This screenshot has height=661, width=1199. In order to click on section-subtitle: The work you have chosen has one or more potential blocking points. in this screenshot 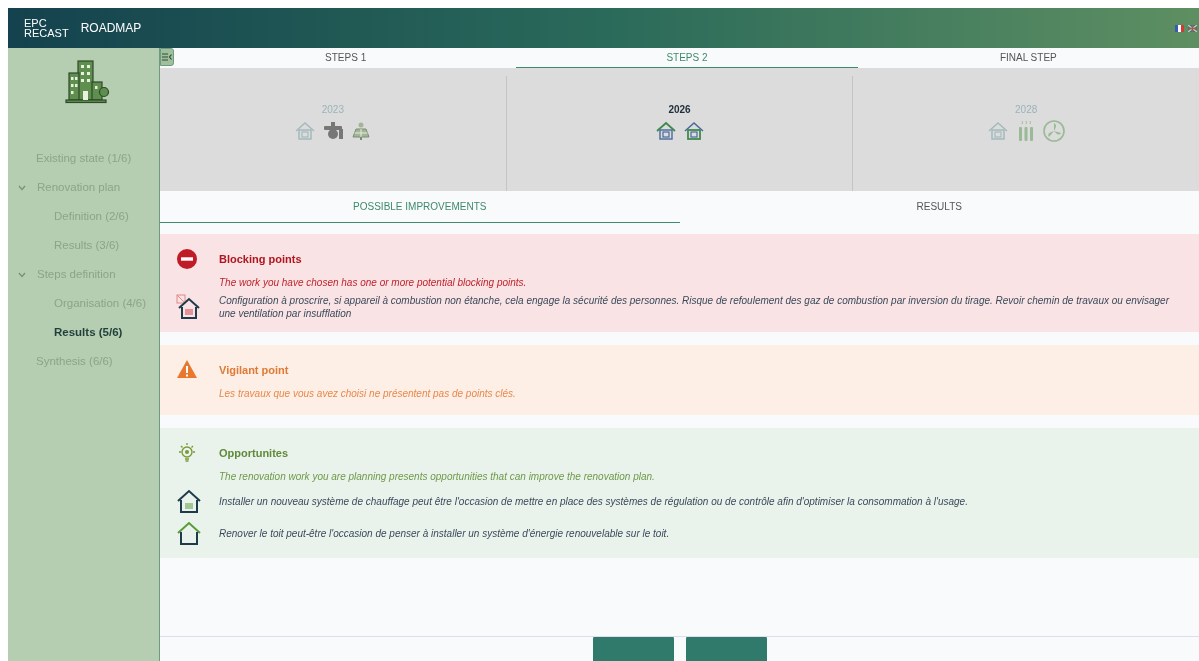, I will do `click(373, 282)`.